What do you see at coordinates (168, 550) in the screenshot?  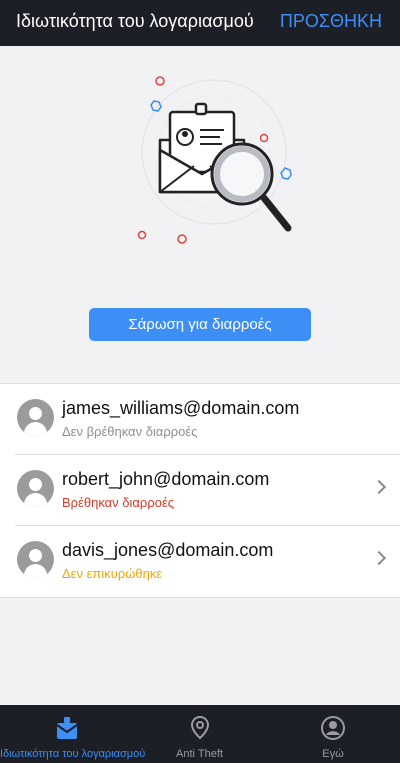 I see `account-email: davis_jones@domain.com` at bounding box center [168, 550].